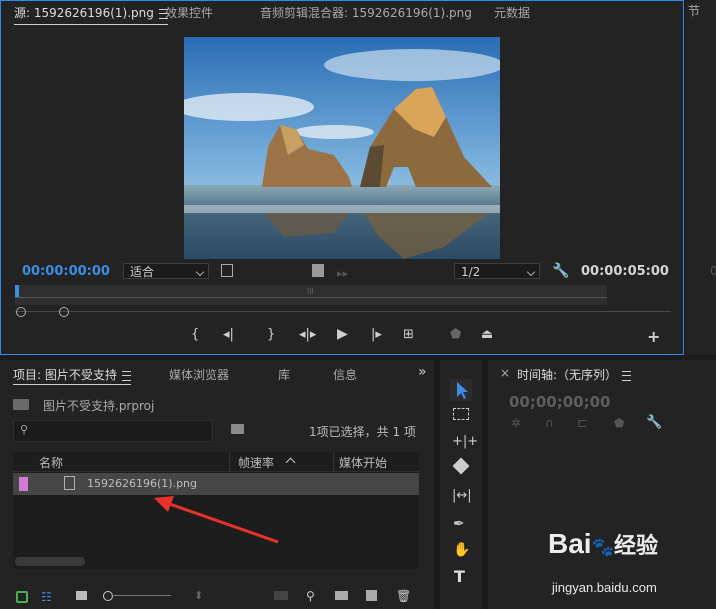 This screenshot has width=716, height=609. I want to click on program-timecode-fragment: 0, so click(713, 271).